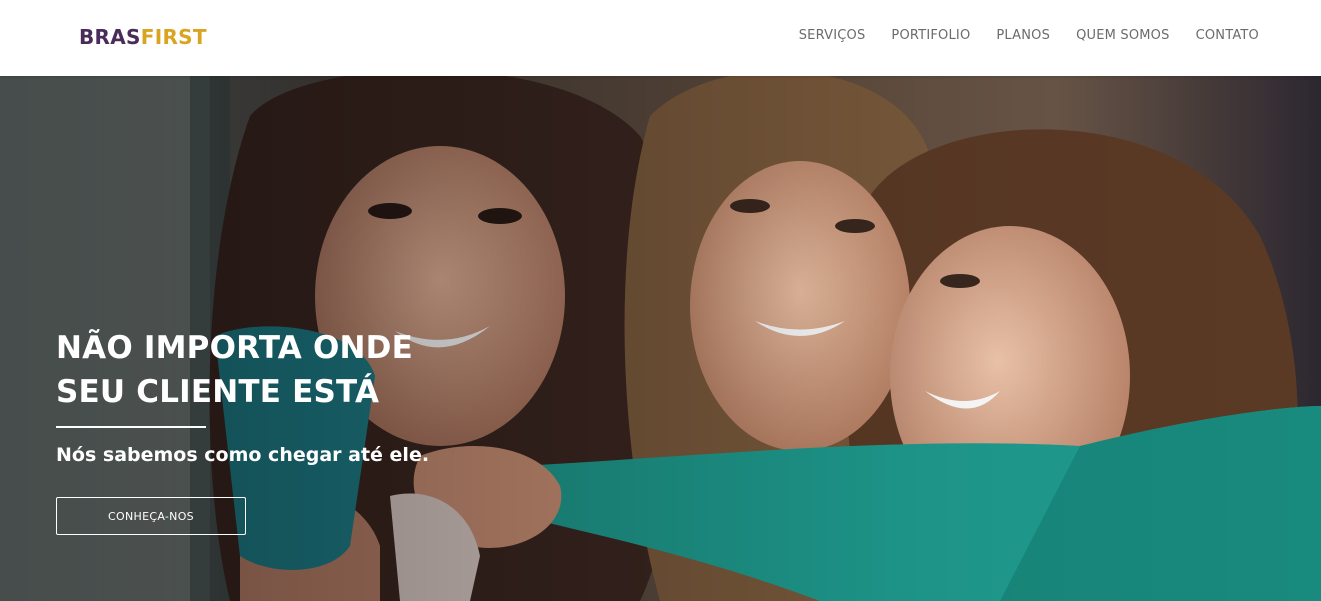 This screenshot has height=601, width=1321. I want to click on nav-item-portifolio: PORTIFOLIO, so click(930, 36).